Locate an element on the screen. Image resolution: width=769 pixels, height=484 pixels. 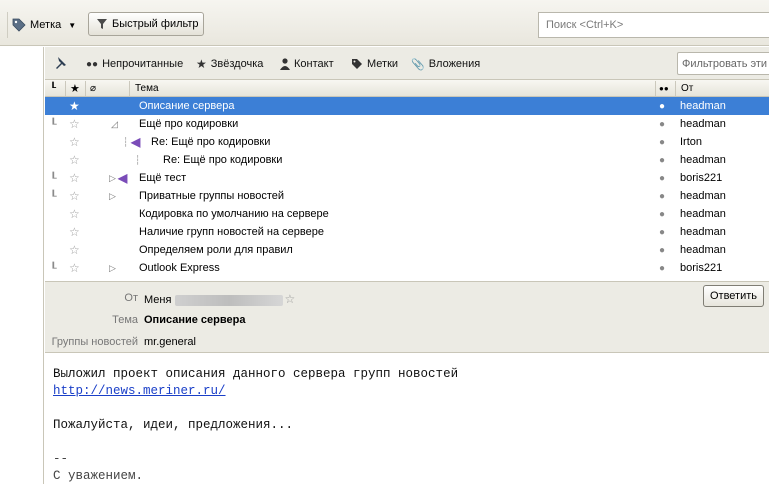
message-subject: Ещё тест is located at coordinates (163, 178).